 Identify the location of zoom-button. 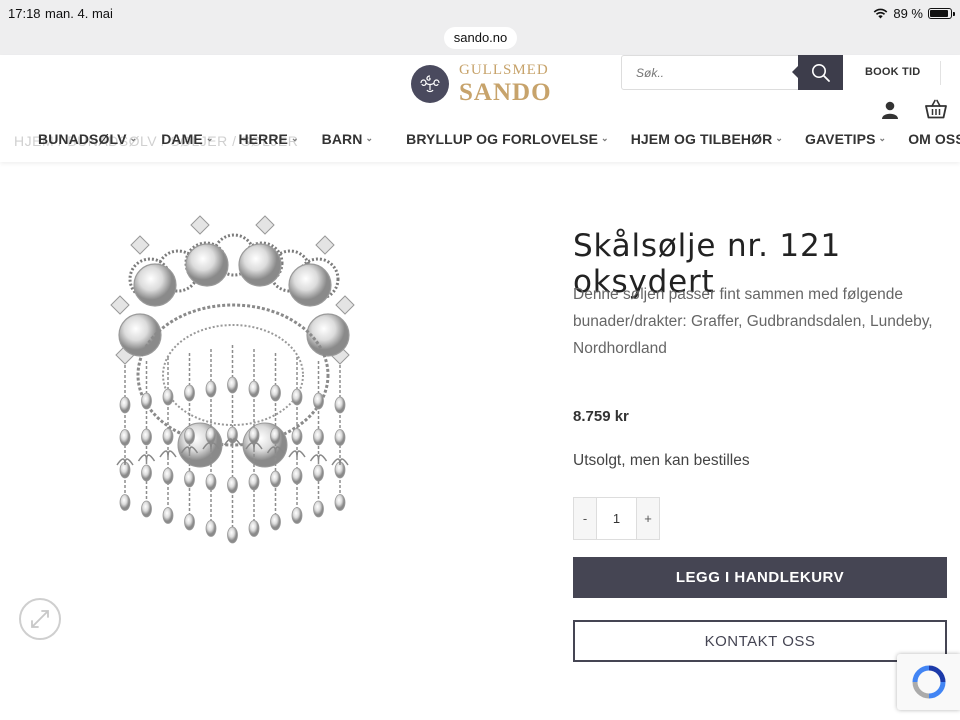
(40, 619).